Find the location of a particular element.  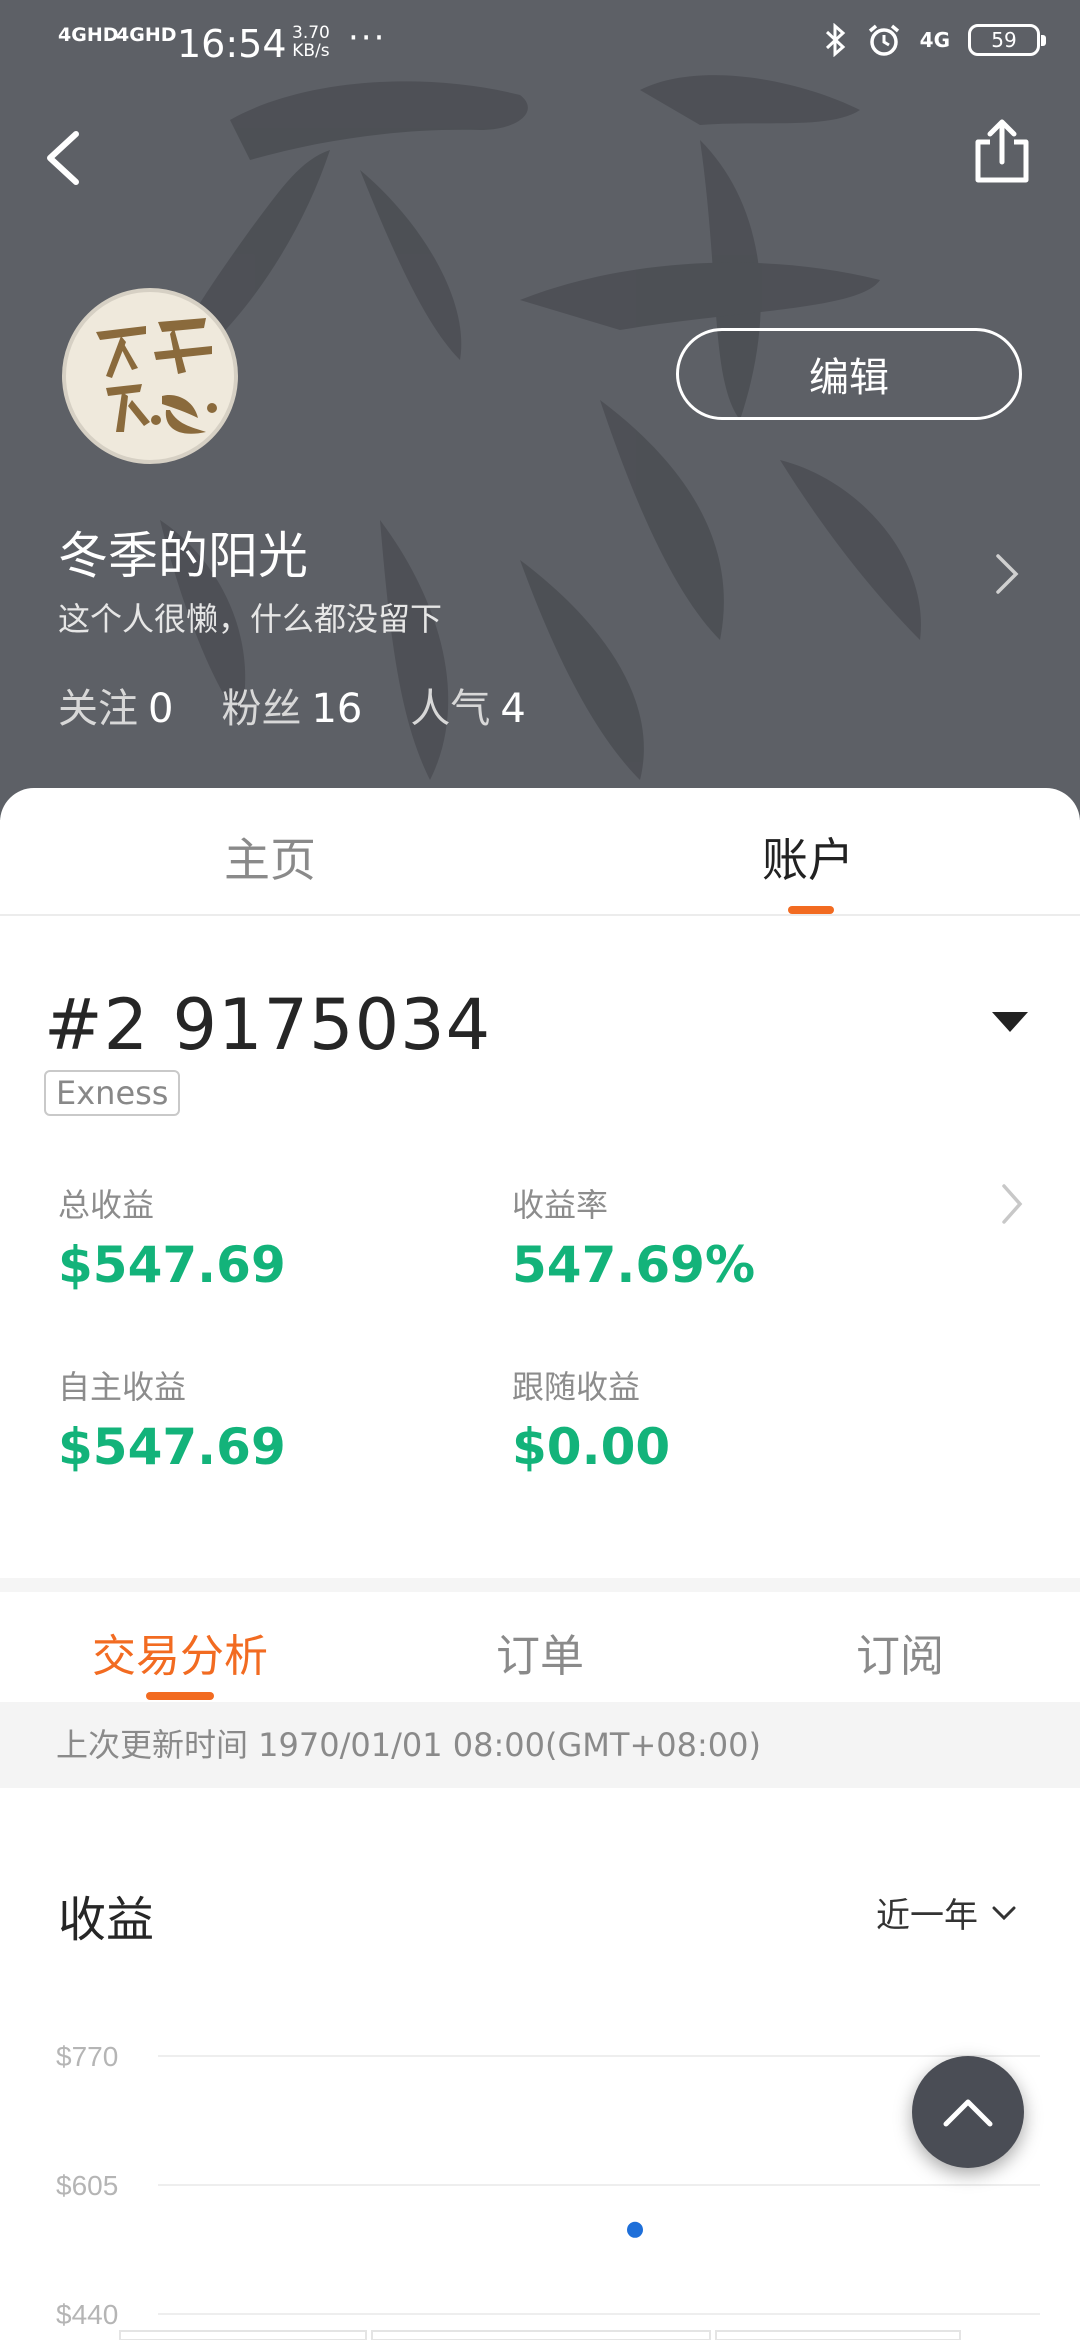

tab-subscriptions: 订阅 is located at coordinates (900, 1652).